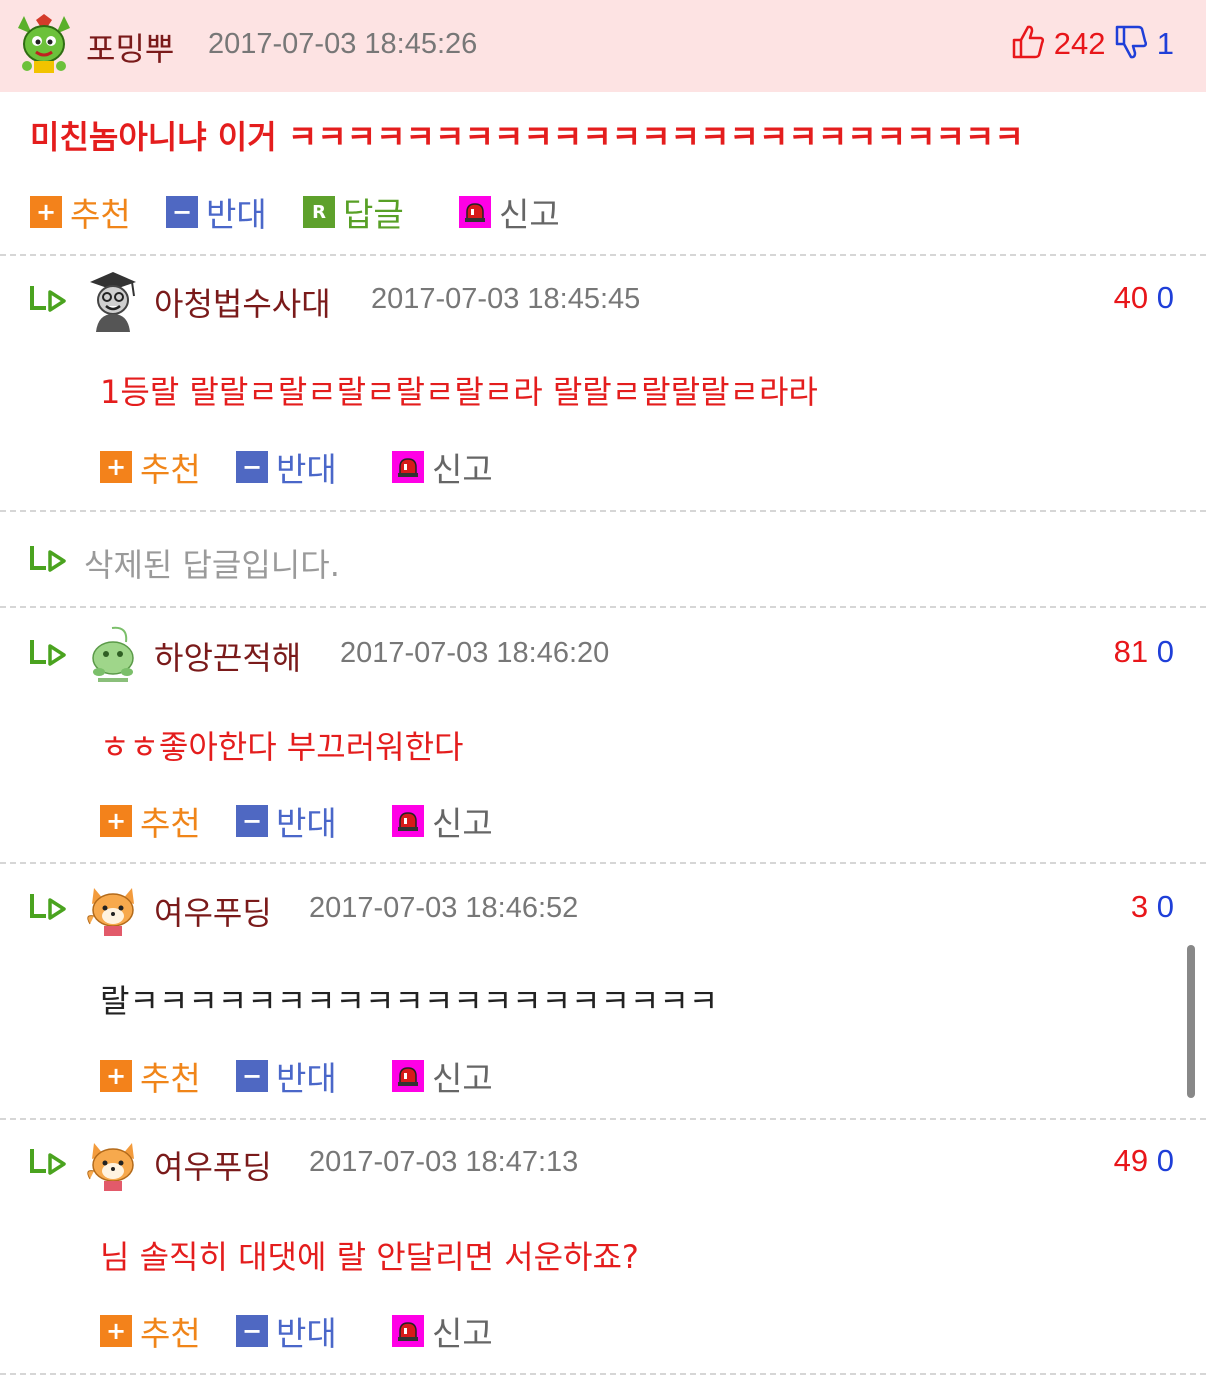 The height and width of the screenshot is (1386, 1206). I want to click on reply-up-count: 81, so click(1131, 651).